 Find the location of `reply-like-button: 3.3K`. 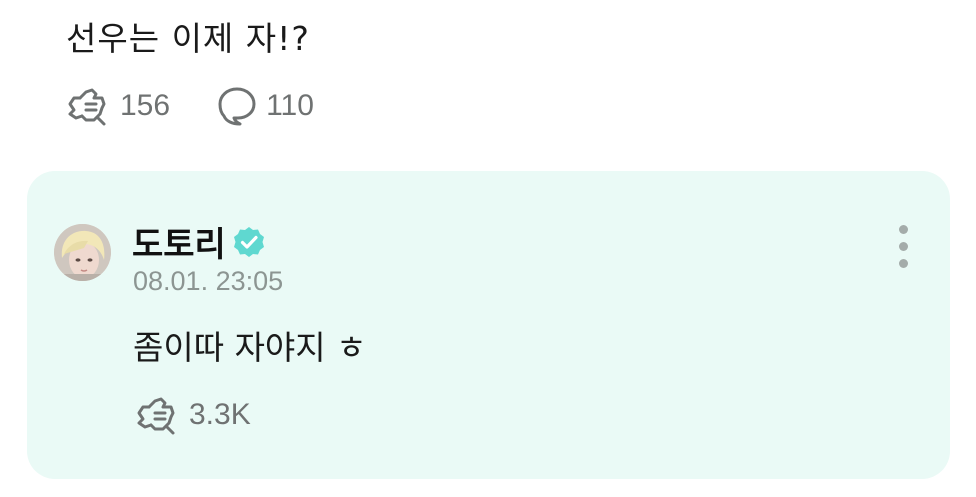

reply-like-button: 3.3K is located at coordinates (193, 415).